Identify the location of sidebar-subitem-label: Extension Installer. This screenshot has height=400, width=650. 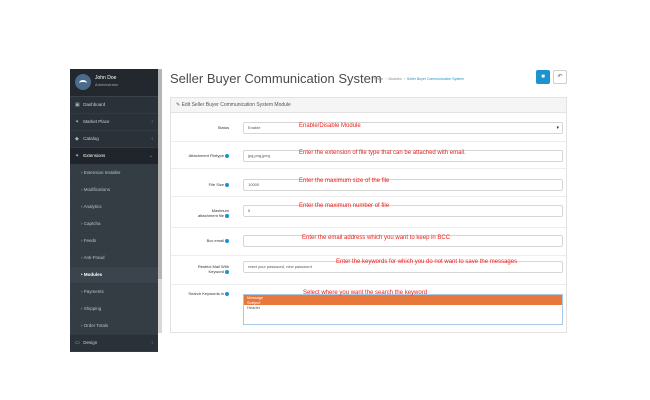
(102, 172).